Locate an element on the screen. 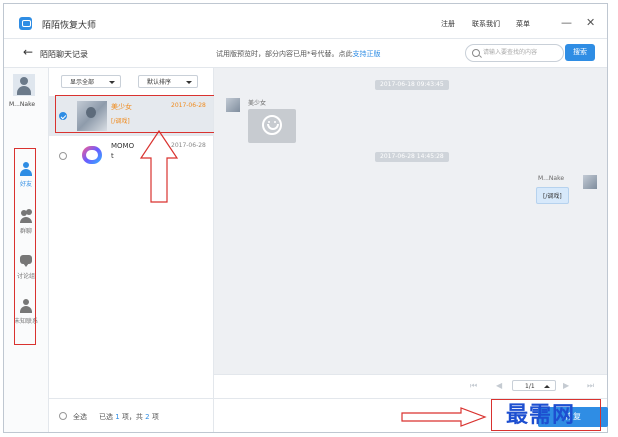  annotation-box-row is located at coordinates (136, 114).